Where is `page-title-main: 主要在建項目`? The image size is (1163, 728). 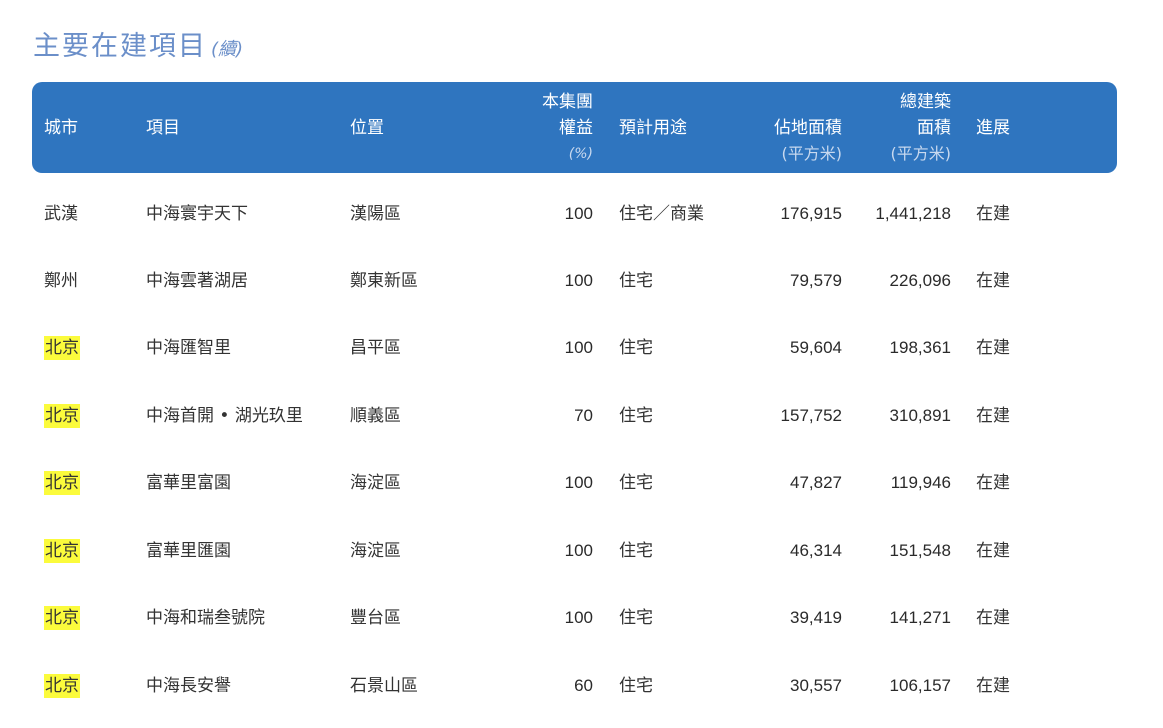
page-title-main: 主要在建項目 is located at coordinates (120, 46).